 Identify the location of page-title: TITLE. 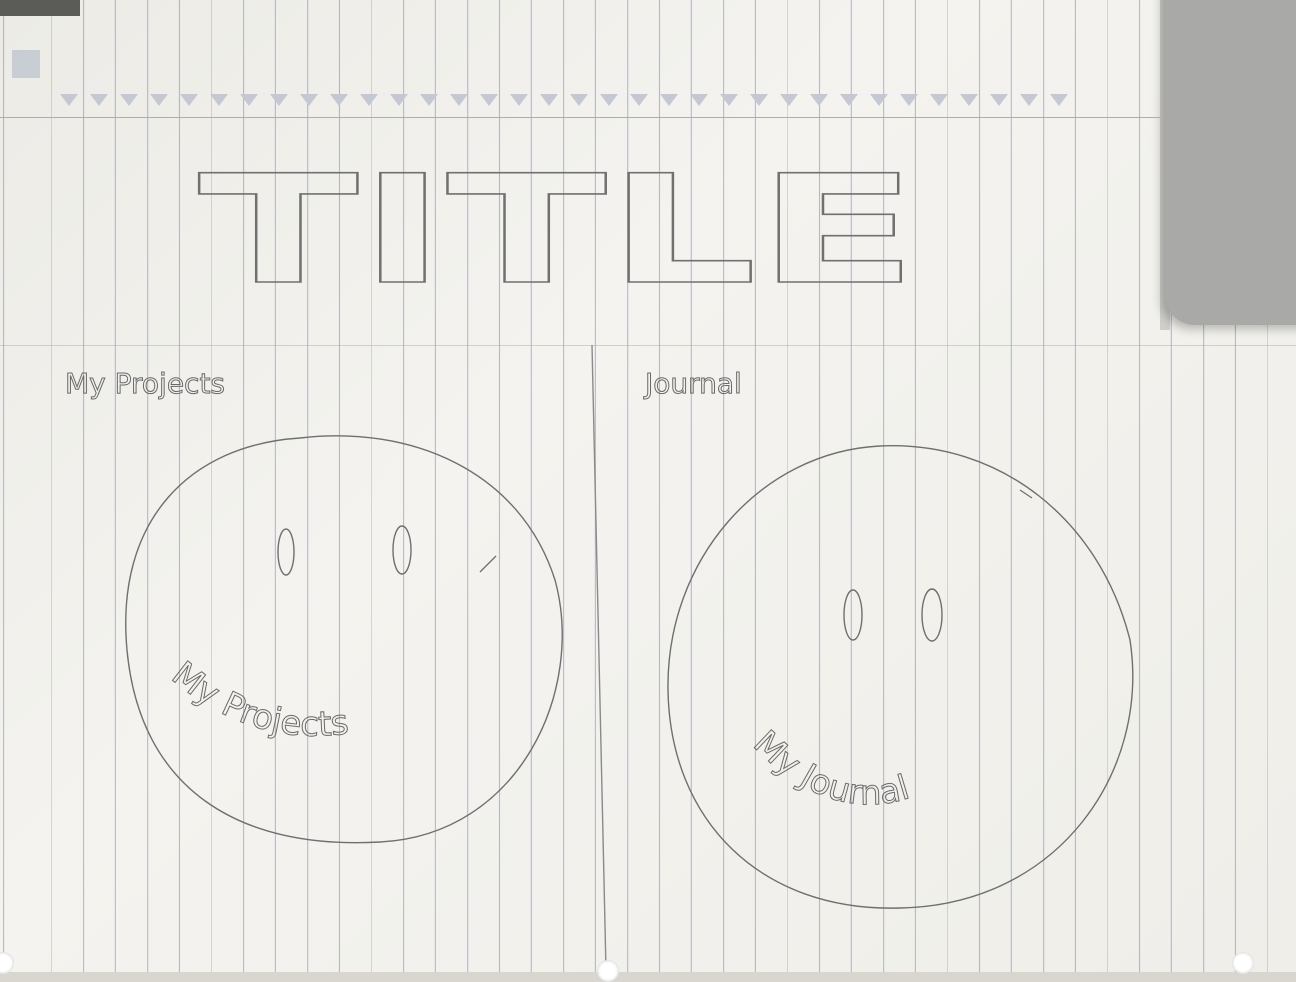
(558, 231).